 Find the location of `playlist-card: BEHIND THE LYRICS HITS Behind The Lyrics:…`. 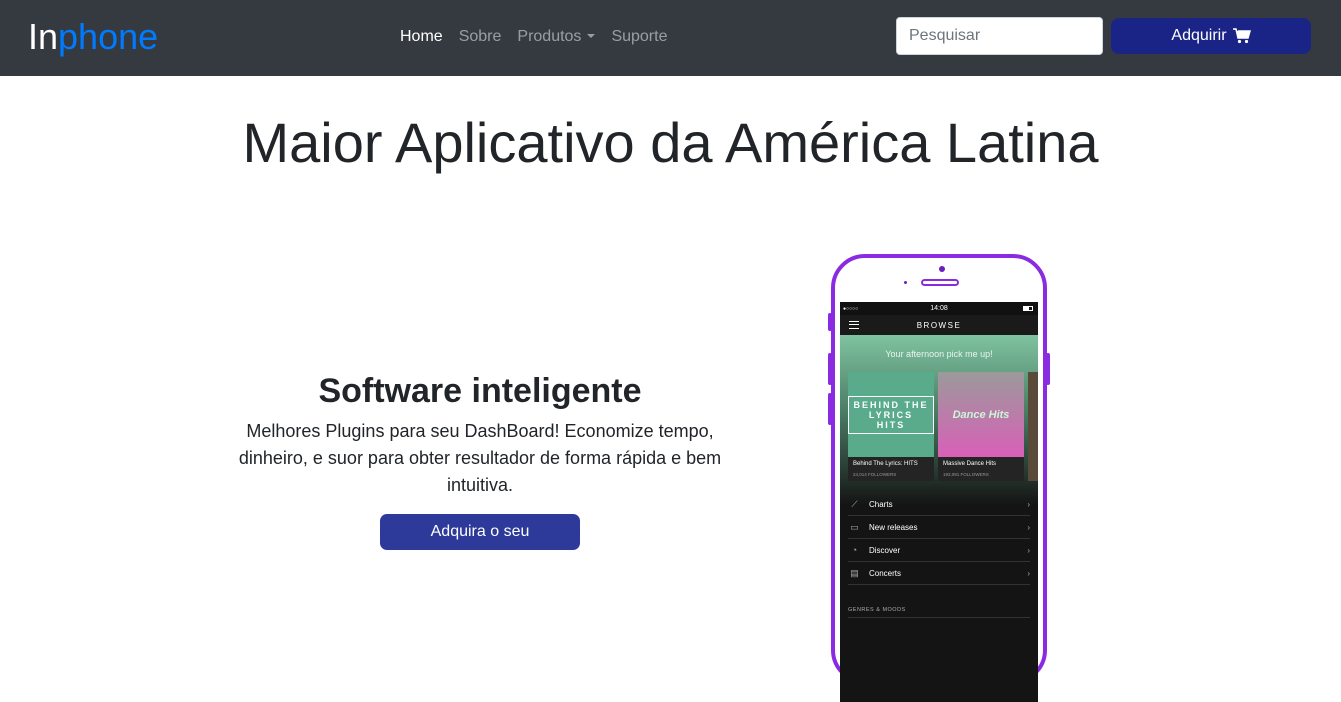

playlist-card: BEHIND THE LYRICS HITS Behind The Lyrics:… is located at coordinates (891, 426).